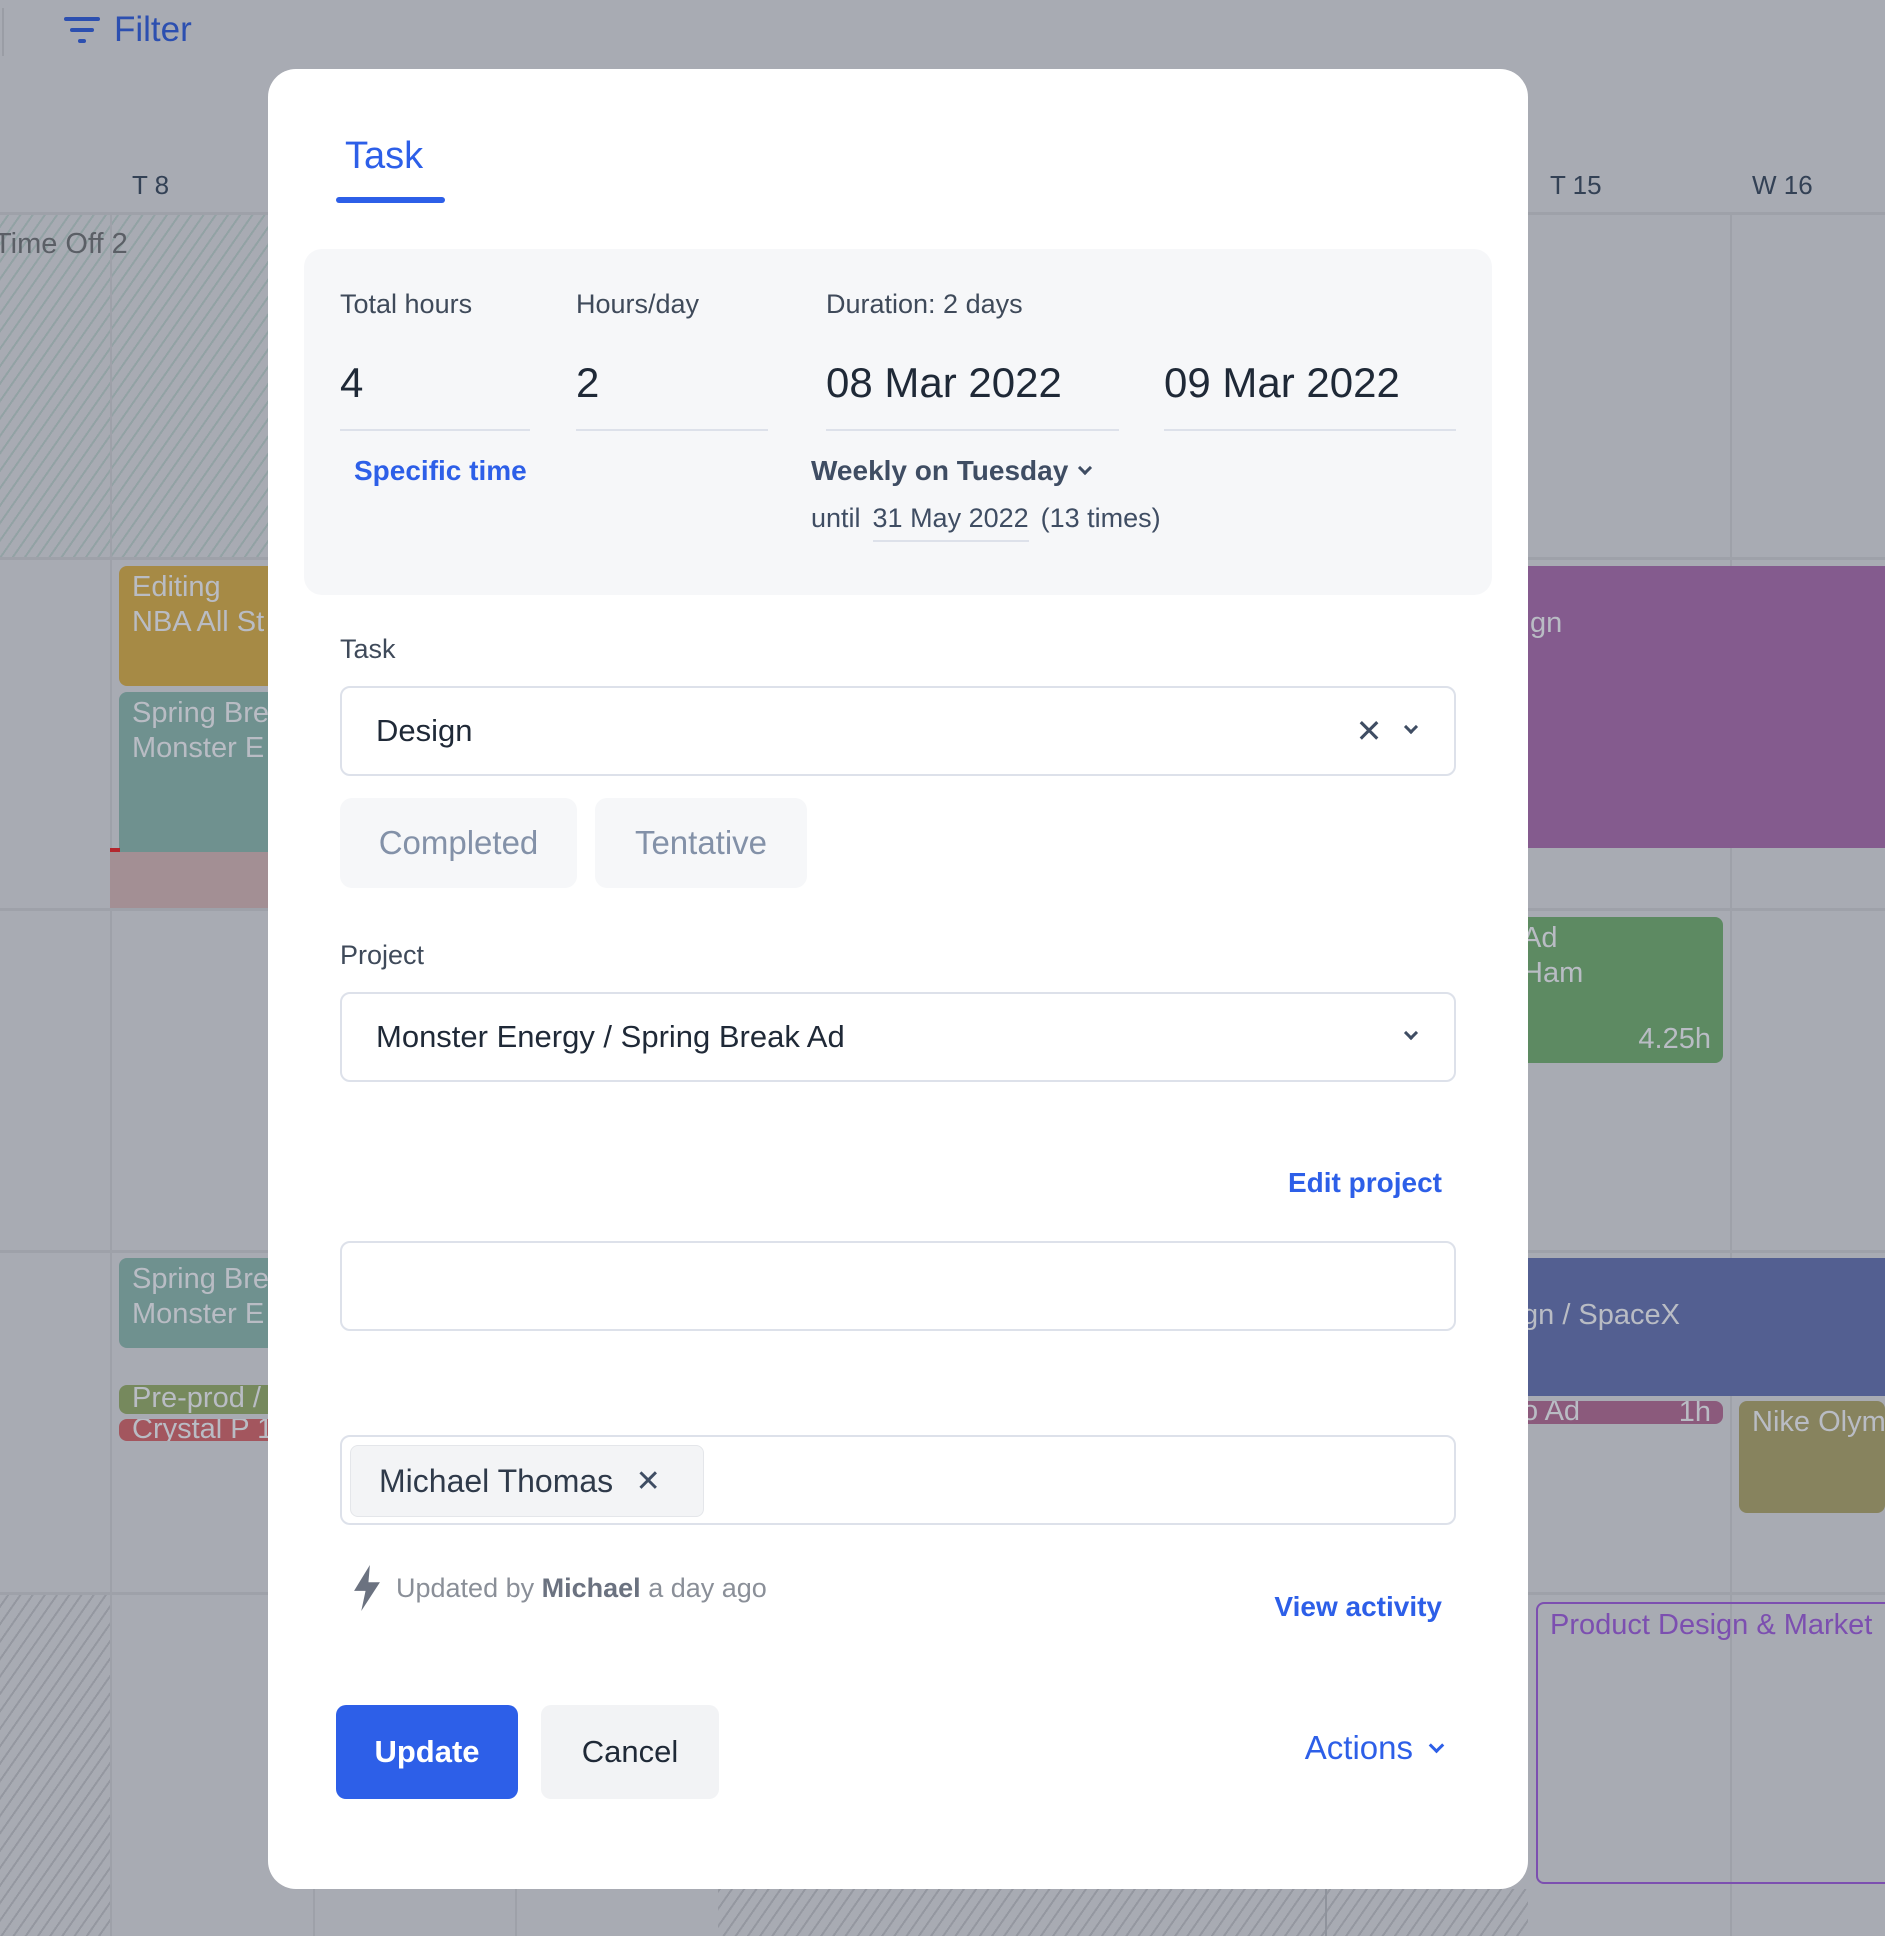  What do you see at coordinates (367, 1588) in the screenshot?
I see `lightning-icon` at bounding box center [367, 1588].